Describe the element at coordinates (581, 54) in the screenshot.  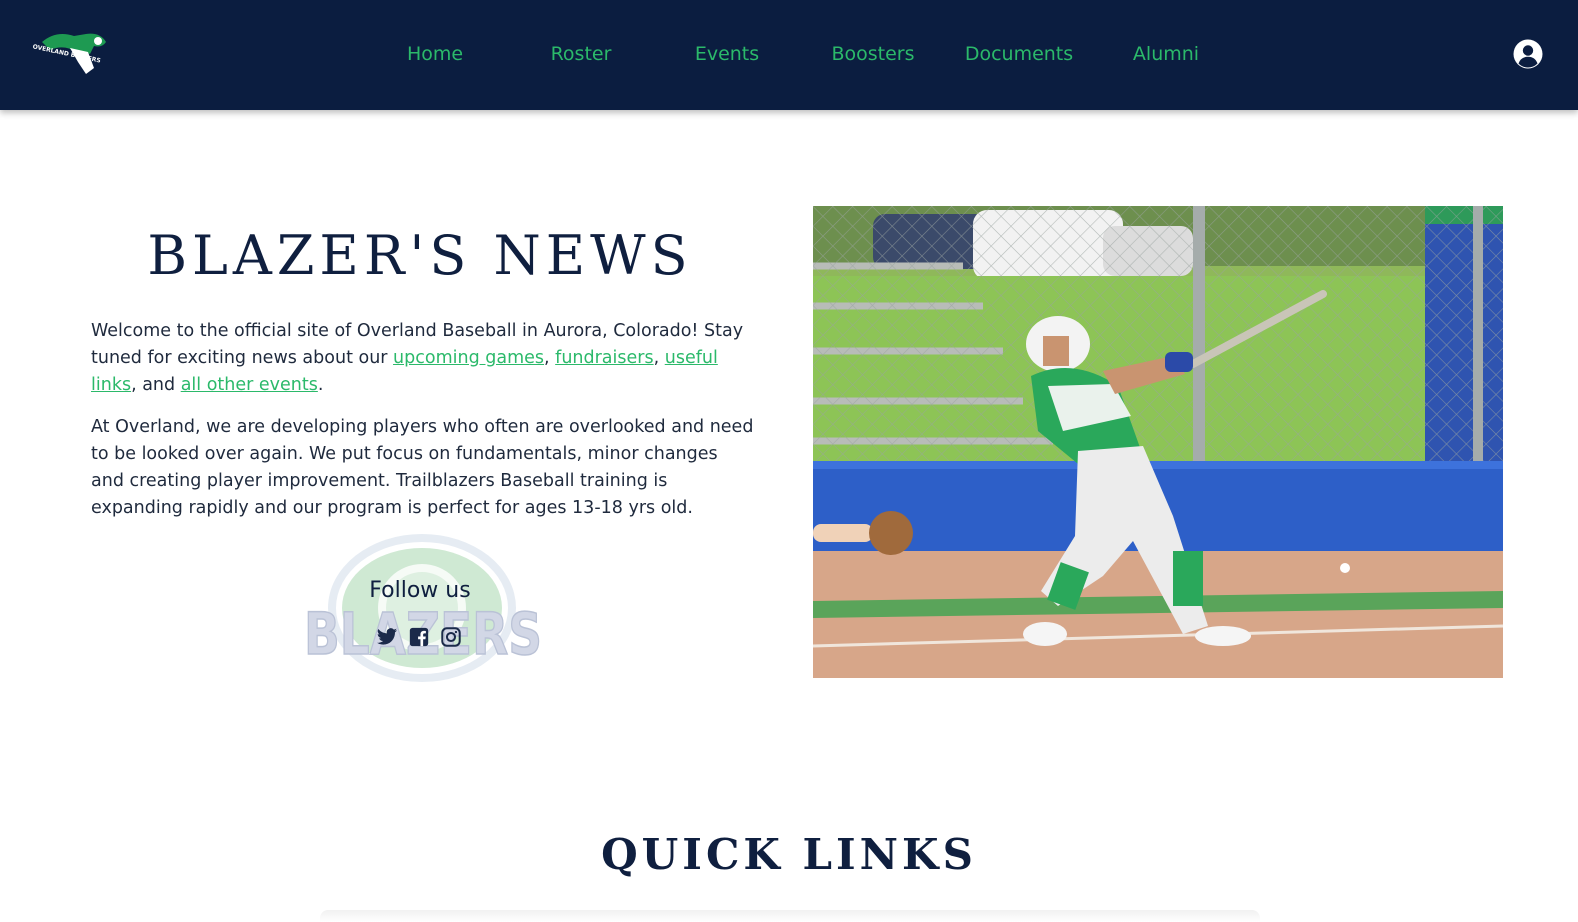
I see `nav-roster: Roster` at that location.